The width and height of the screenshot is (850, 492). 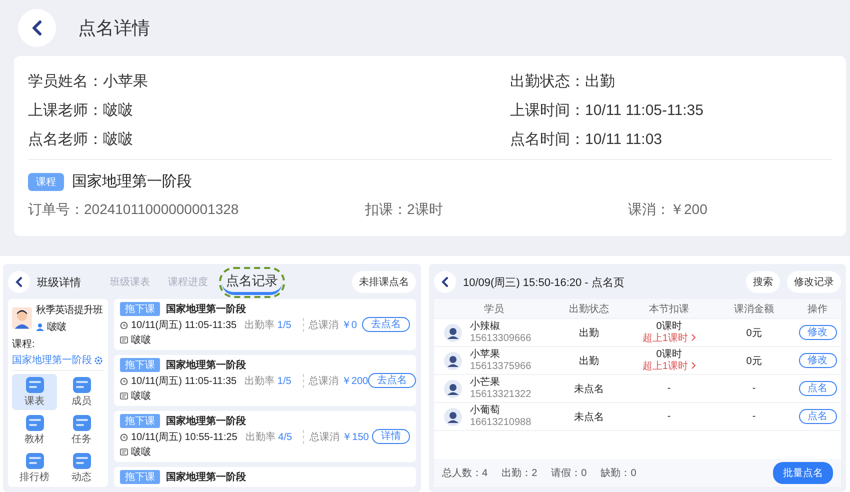 What do you see at coordinates (589, 361) in the screenshot?
I see `attendance-status: 出勤` at bounding box center [589, 361].